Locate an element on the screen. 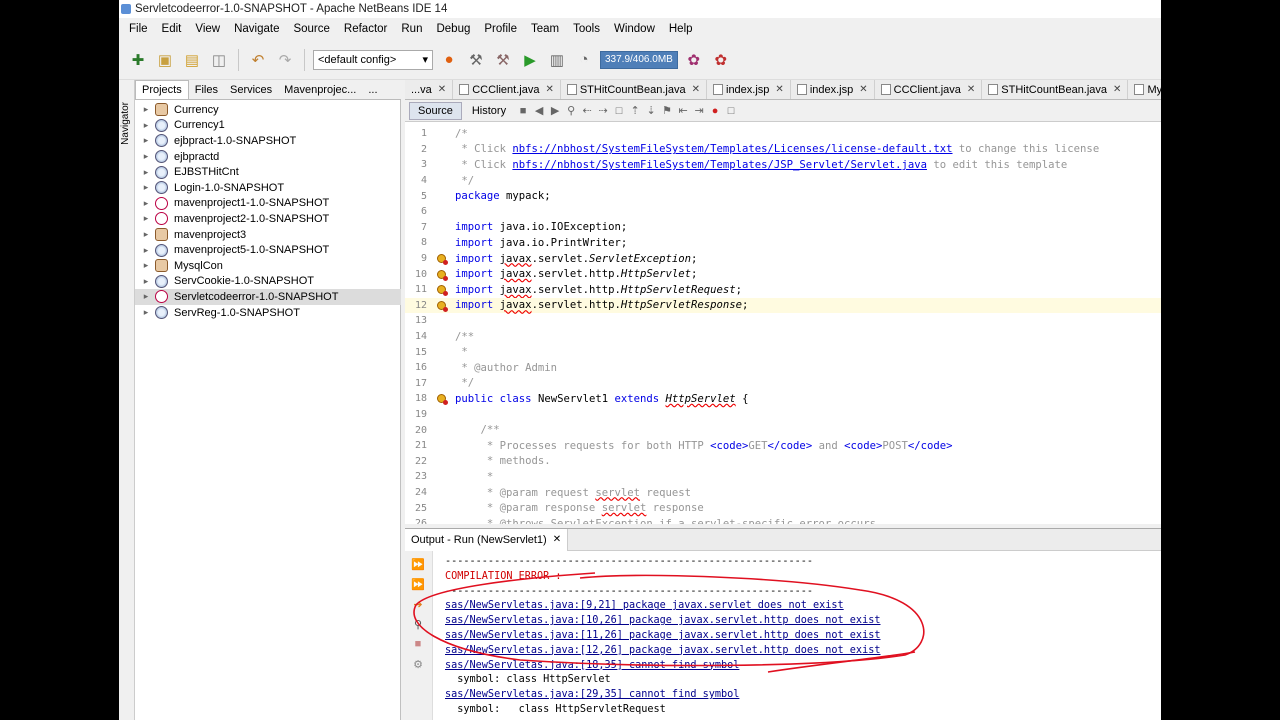  menu-navigate: Navigate is located at coordinates (256, 29).